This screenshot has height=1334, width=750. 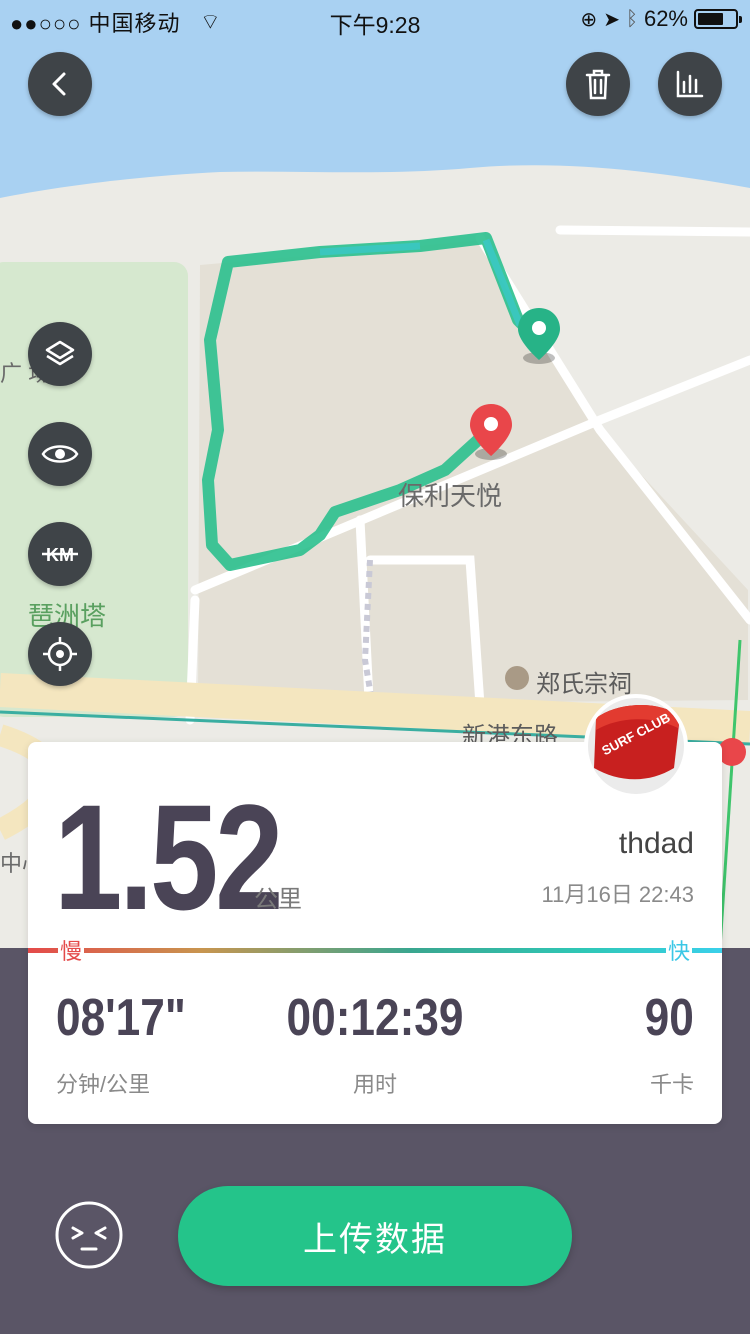 I want to click on eye-icon, so click(x=60, y=454).